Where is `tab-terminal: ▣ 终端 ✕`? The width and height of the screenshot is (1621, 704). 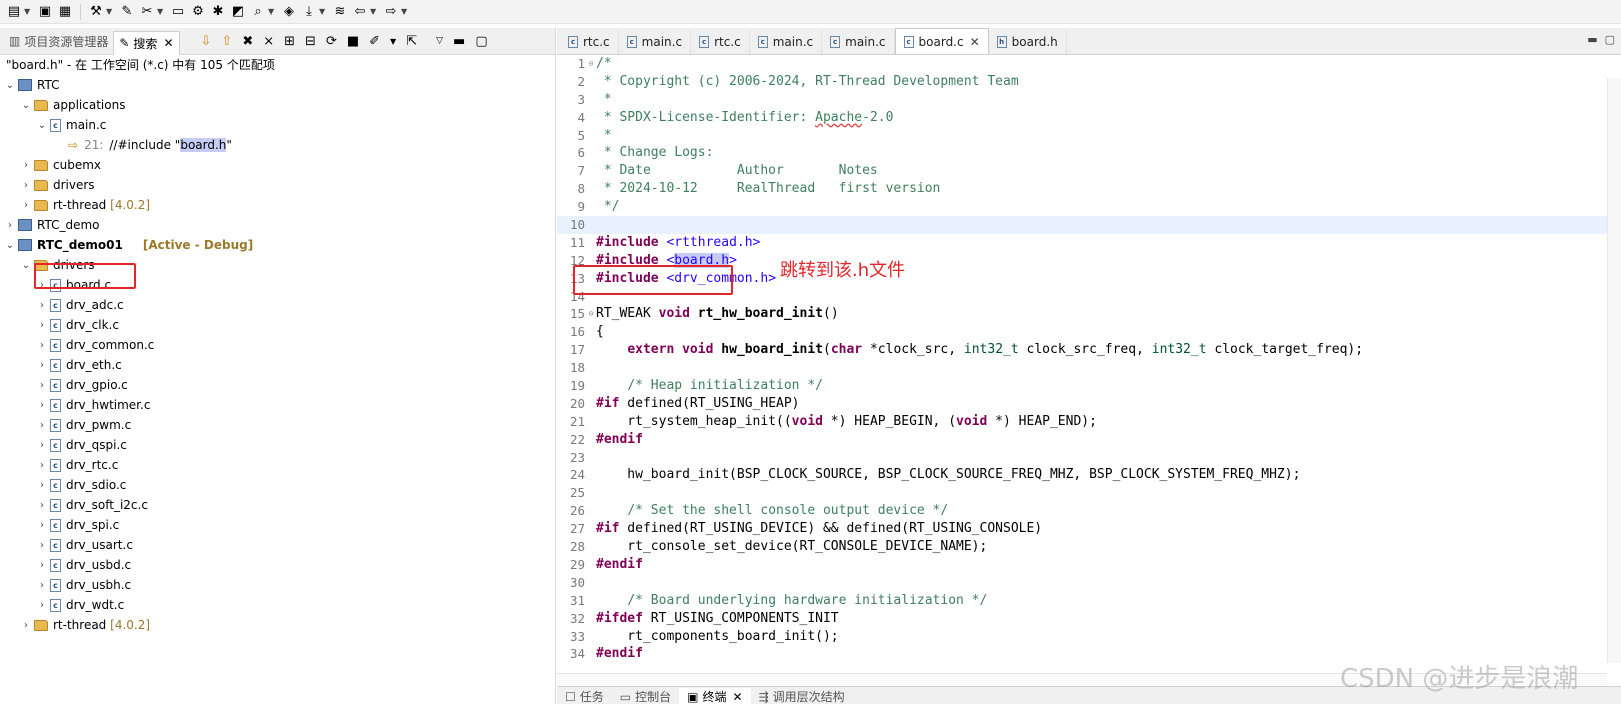
tab-terminal: ▣ 终端 ✕ is located at coordinates (715, 696).